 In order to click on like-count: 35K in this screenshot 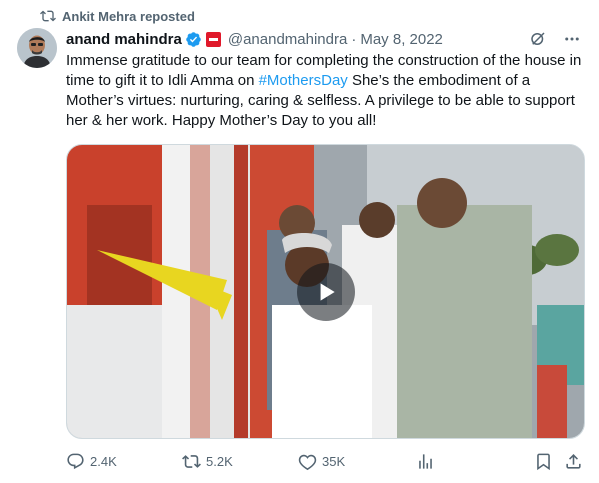, I will do `click(334, 461)`.